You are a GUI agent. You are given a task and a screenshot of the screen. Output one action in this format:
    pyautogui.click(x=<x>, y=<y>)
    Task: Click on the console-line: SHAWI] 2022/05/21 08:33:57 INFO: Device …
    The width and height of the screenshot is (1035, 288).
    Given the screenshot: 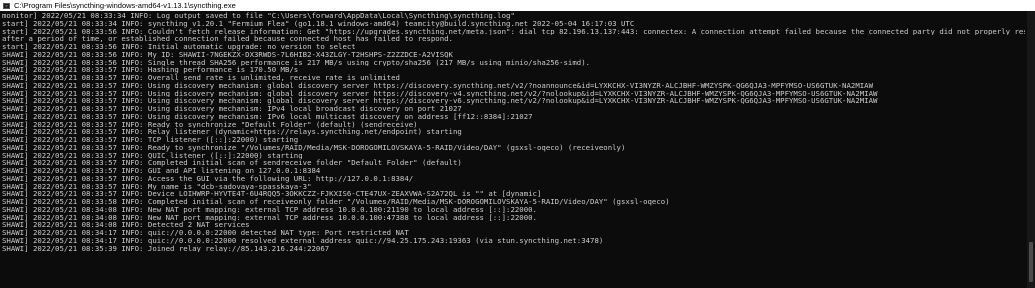 What is the action you would take?
    pyautogui.click(x=272, y=194)
    